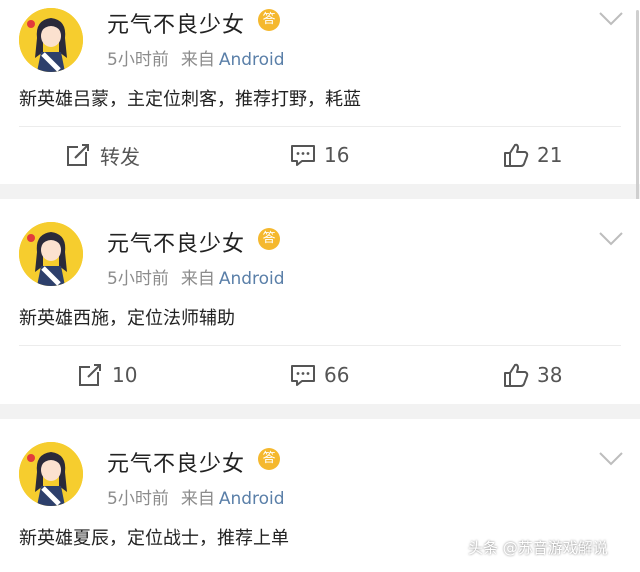  Describe the element at coordinates (637, 105) in the screenshot. I see `scrollbar` at that location.